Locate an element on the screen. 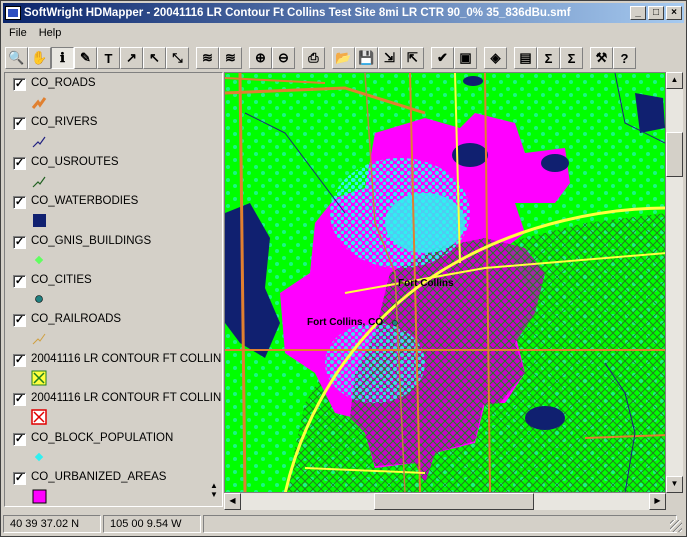 Image resolution: width=687 pixels, height=537 pixels. layer-symbol-contour-red-icon is located at coordinates (39, 417).